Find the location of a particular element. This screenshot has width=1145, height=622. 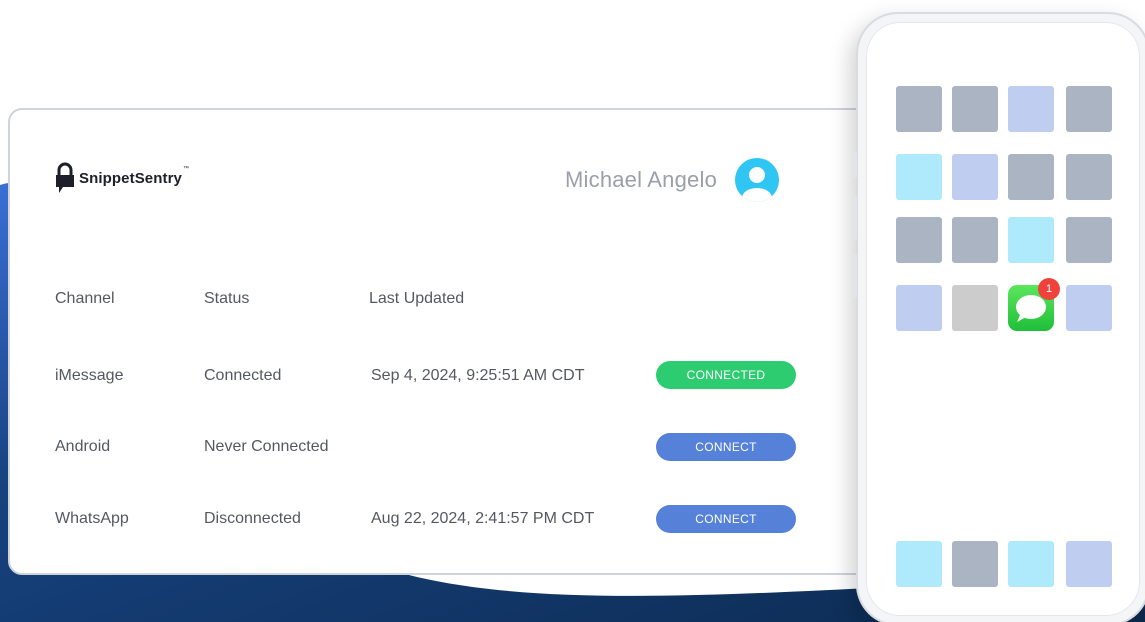

brand-trademark: ™ is located at coordinates (185, 169).